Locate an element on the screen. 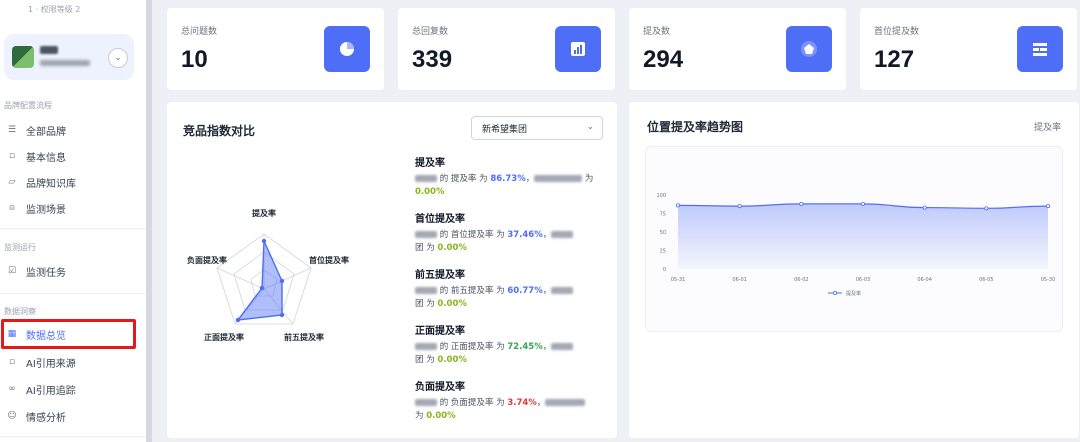 The width and height of the screenshot is (1080, 442). metric-text: 的 负面提及率 为 is located at coordinates (472, 403).